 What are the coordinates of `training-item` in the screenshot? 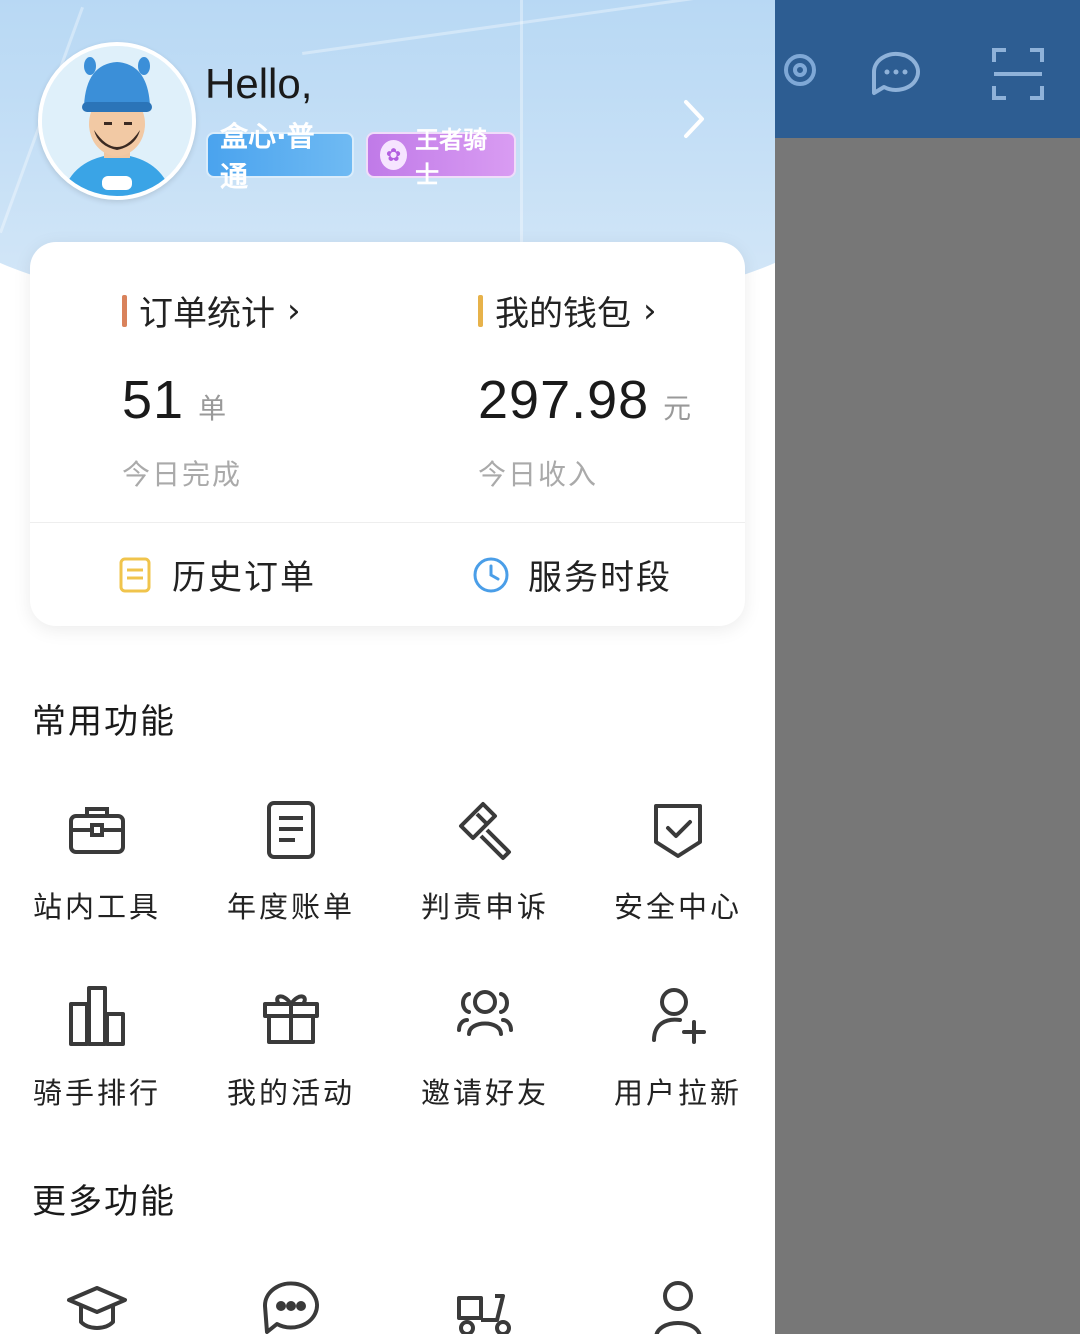 It's located at (97, 1305).